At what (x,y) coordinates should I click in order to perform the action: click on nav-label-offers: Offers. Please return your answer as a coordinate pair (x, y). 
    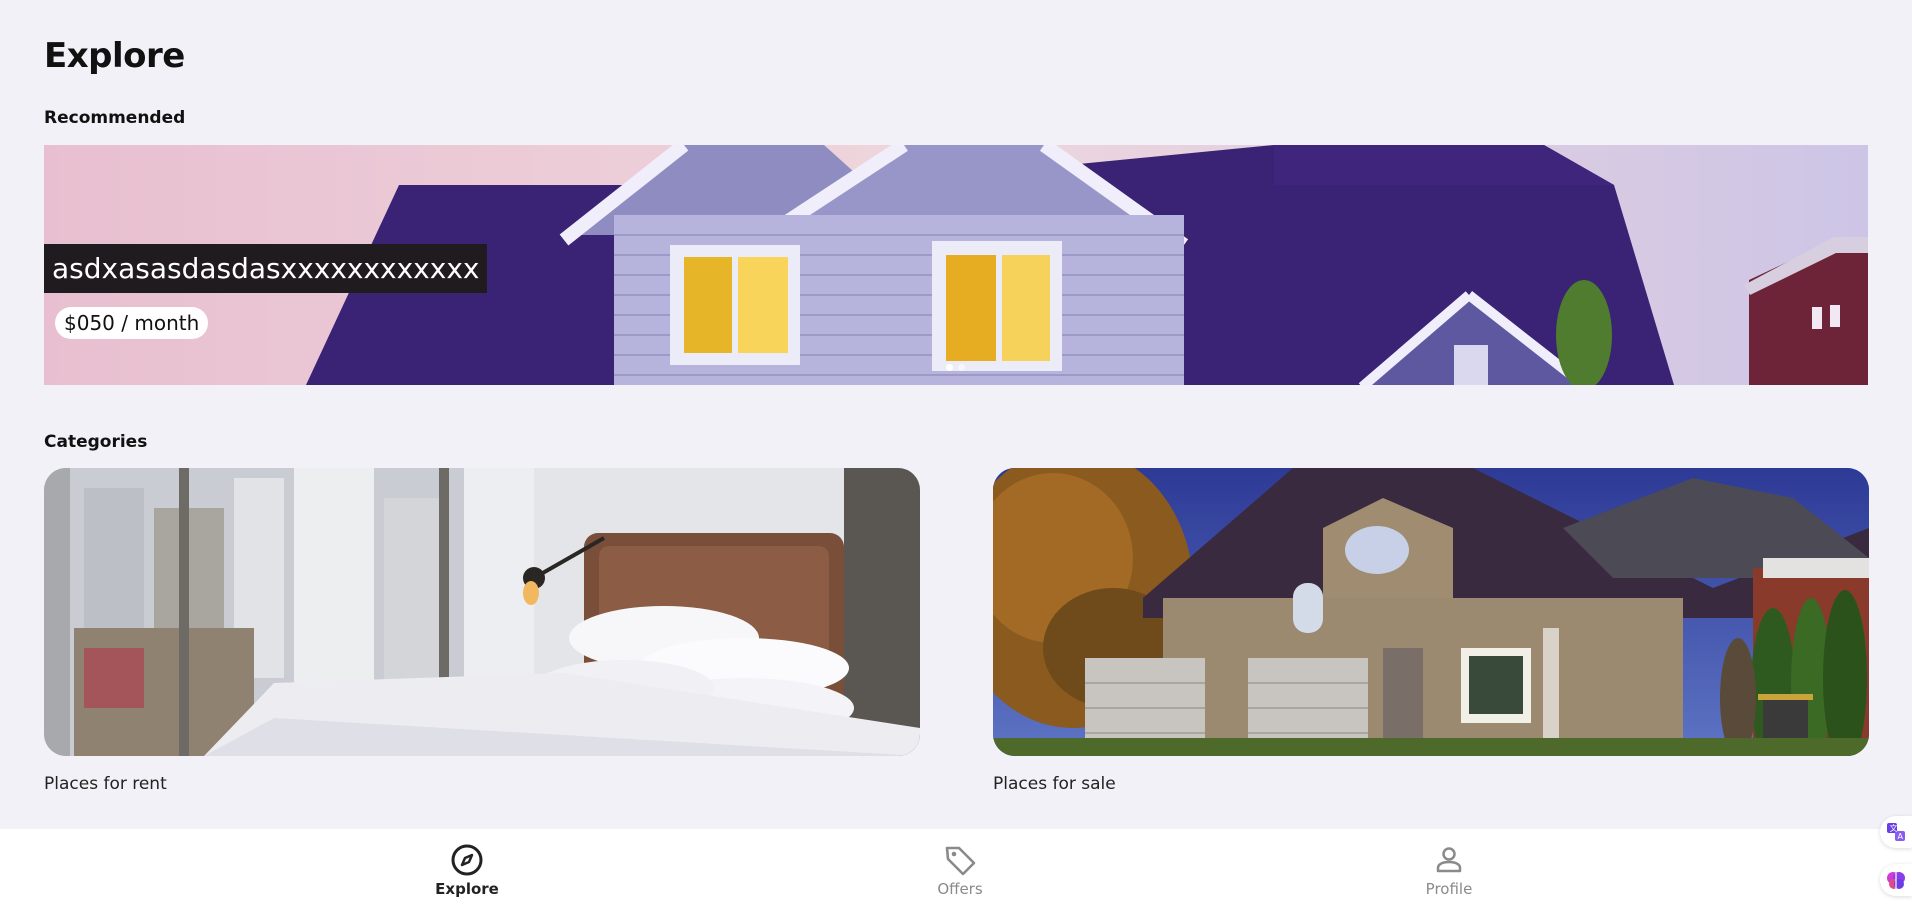
    Looking at the image, I should click on (960, 889).